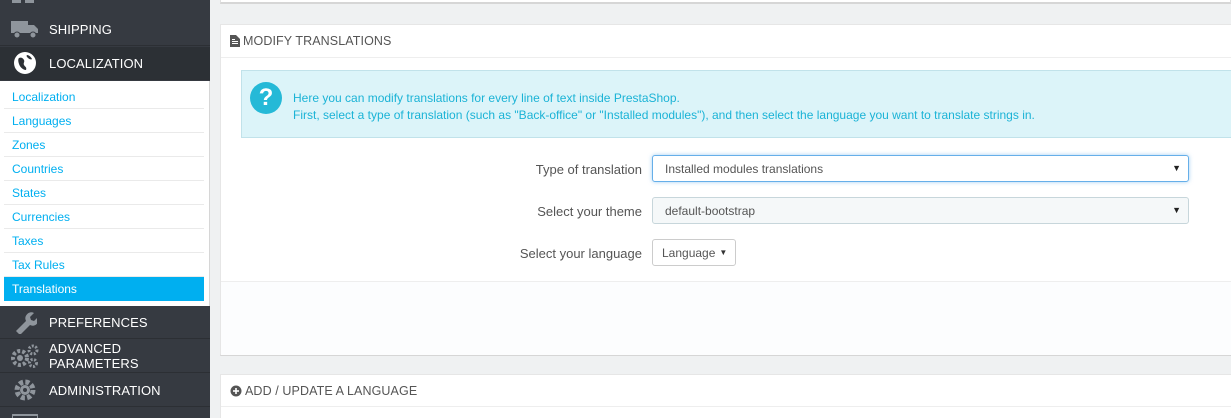  Describe the element at coordinates (689, 252) in the screenshot. I see `language-button-label: Language` at that location.